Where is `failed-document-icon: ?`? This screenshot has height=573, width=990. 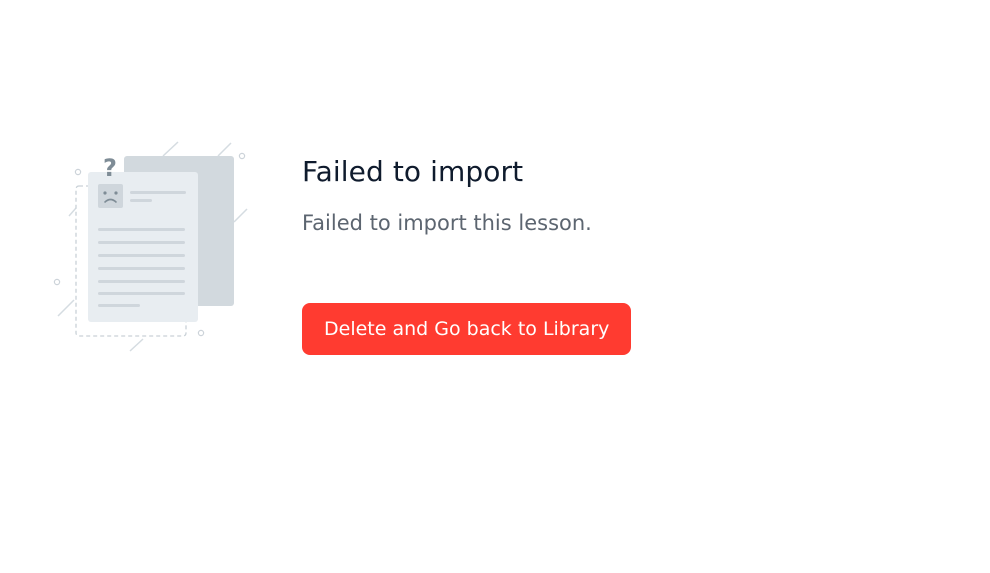 failed-document-icon: ? is located at coordinates (152, 248).